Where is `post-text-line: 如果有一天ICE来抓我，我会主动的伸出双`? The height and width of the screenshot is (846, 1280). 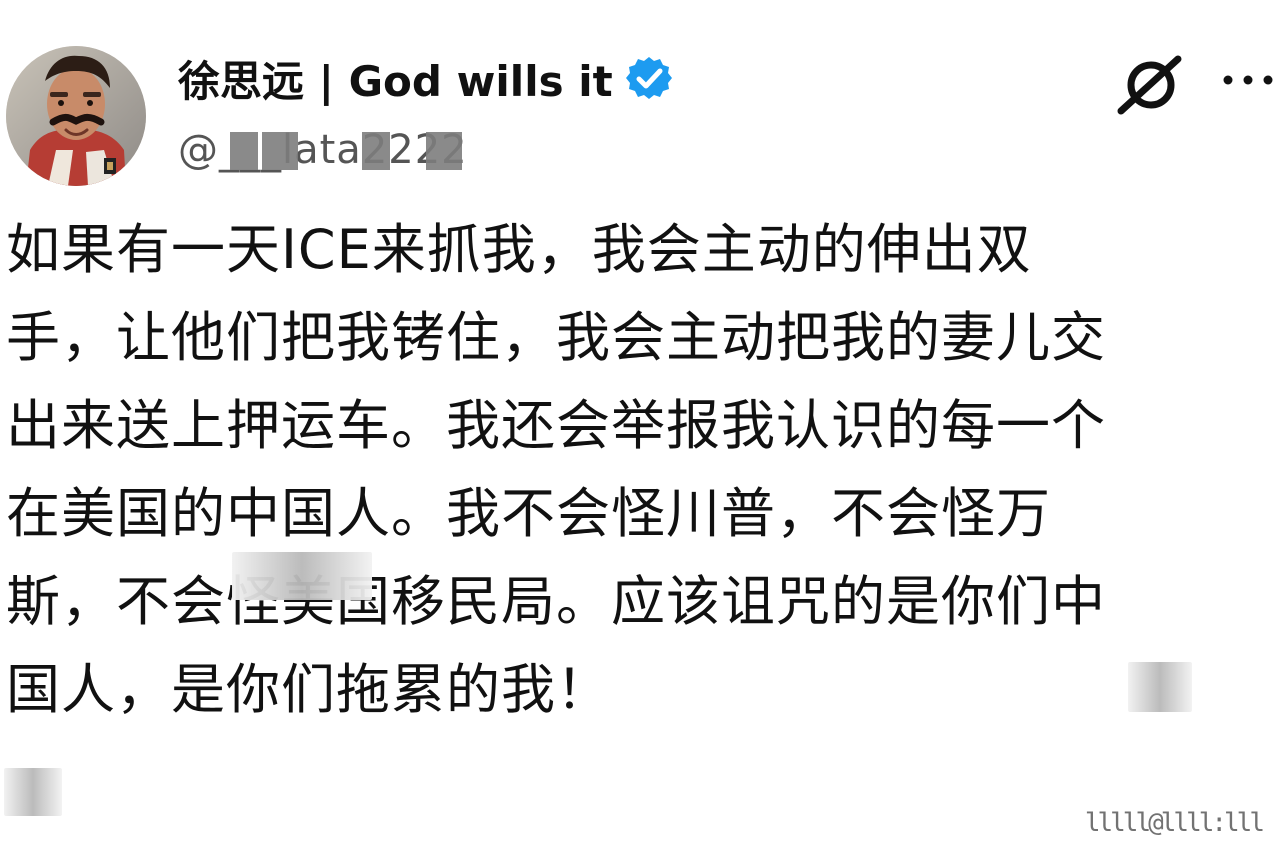 post-text-line: 如果有一天ICE来抓我，我会主动的伸出双 is located at coordinates (519, 249).